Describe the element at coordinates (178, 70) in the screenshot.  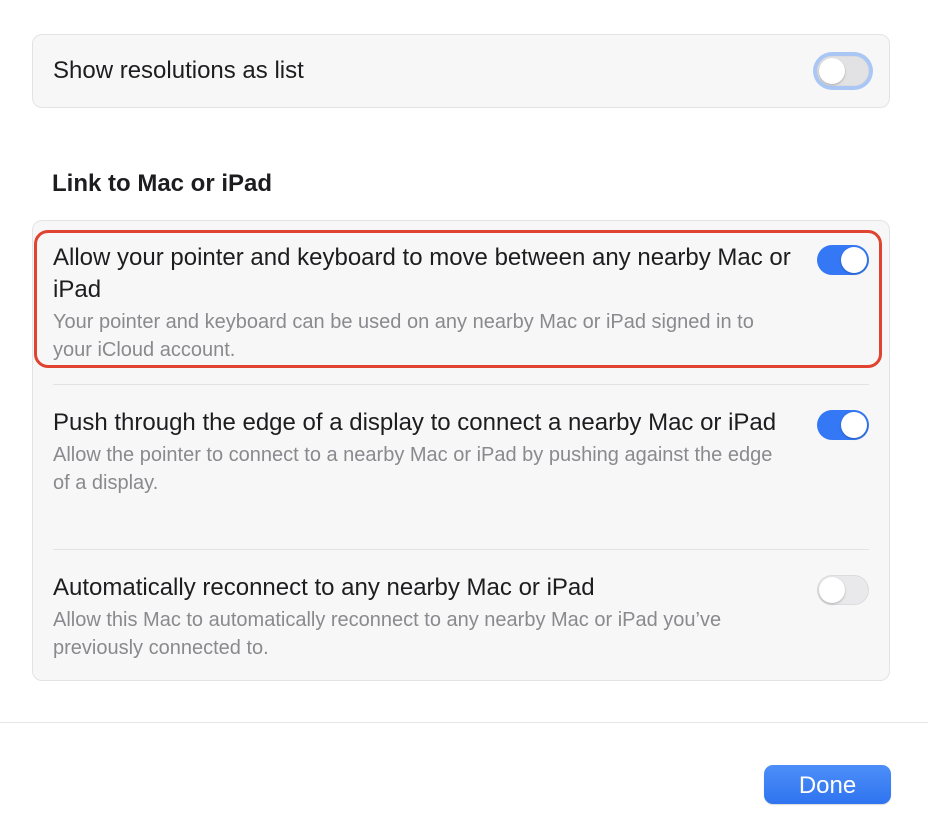
I see `show-resolutions-label: Show resolutions as list` at that location.